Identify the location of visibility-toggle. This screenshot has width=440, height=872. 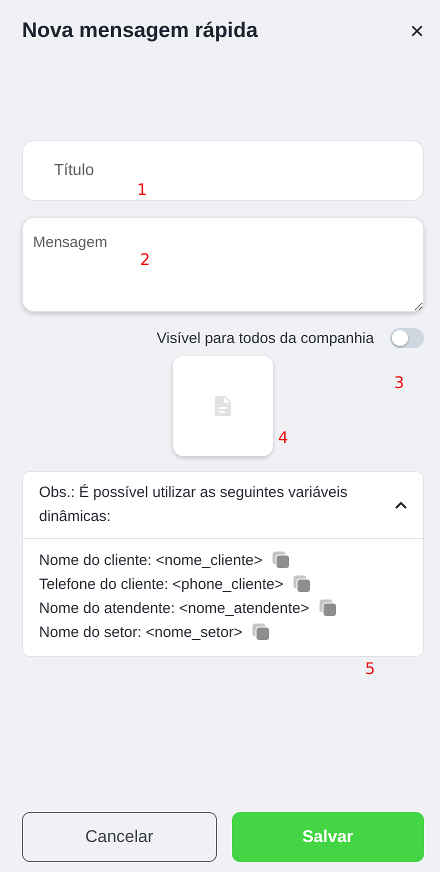
(407, 338).